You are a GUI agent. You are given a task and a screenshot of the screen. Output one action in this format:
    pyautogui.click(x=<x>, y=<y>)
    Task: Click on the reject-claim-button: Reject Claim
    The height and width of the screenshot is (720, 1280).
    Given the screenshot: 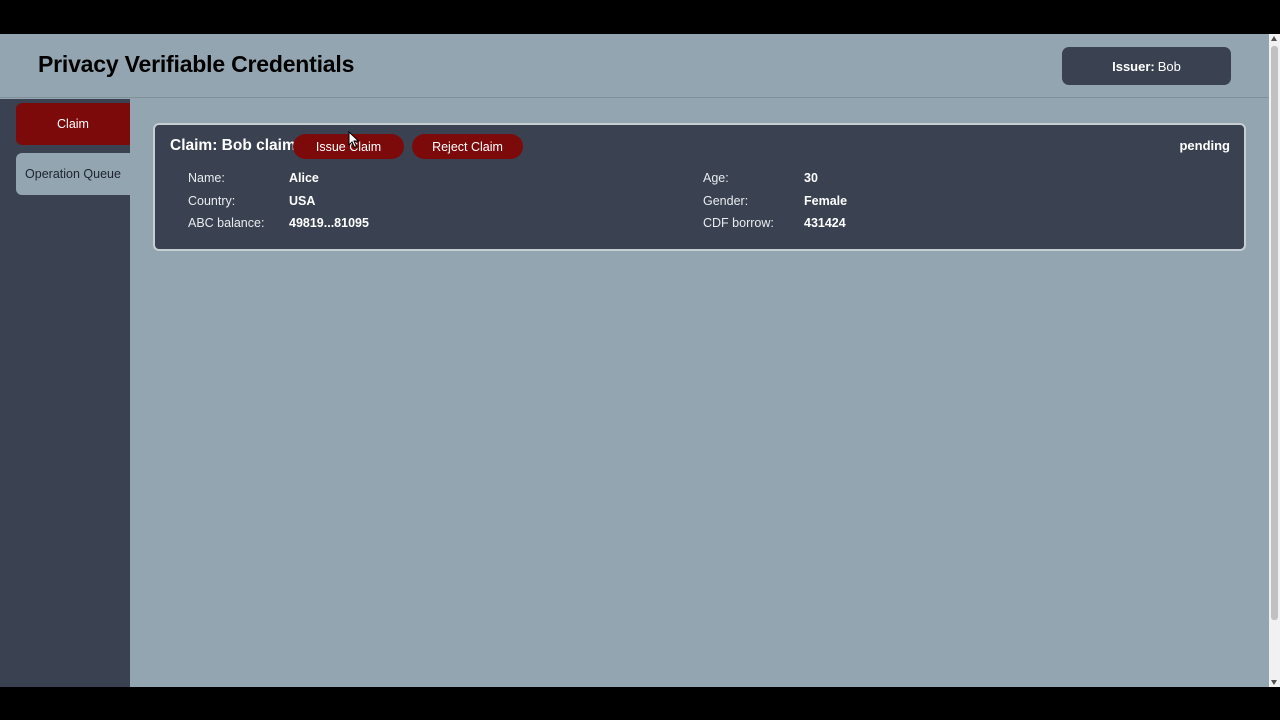 What is the action you would take?
    pyautogui.click(x=467, y=146)
    